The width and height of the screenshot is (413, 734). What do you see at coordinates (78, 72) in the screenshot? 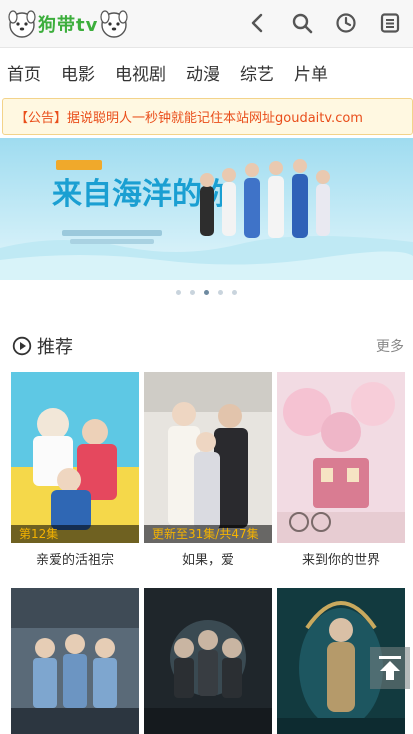
I see `nav-item-movie: 电影` at bounding box center [78, 72].